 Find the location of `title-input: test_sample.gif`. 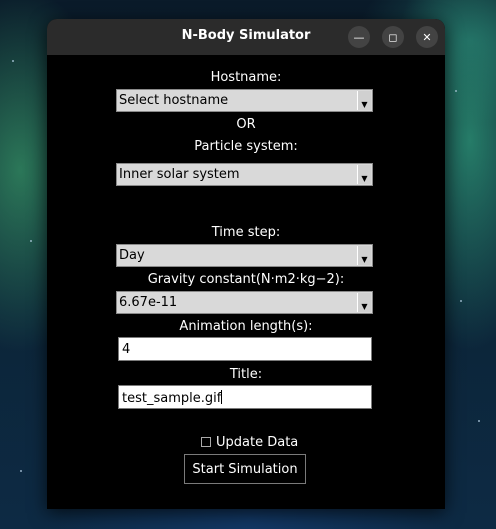

title-input: test_sample.gif is located at coordinates (245, 397).